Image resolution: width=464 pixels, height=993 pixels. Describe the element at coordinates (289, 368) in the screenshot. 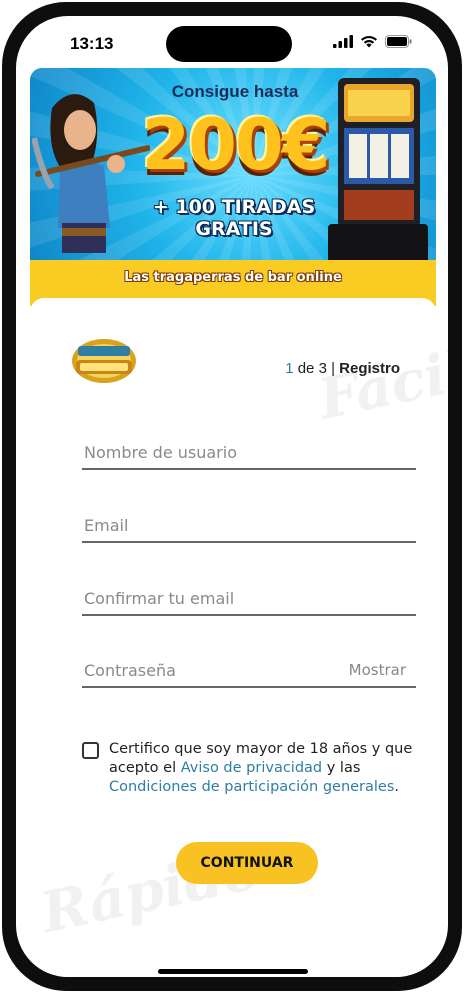

I see `step-current: 1` at that location.